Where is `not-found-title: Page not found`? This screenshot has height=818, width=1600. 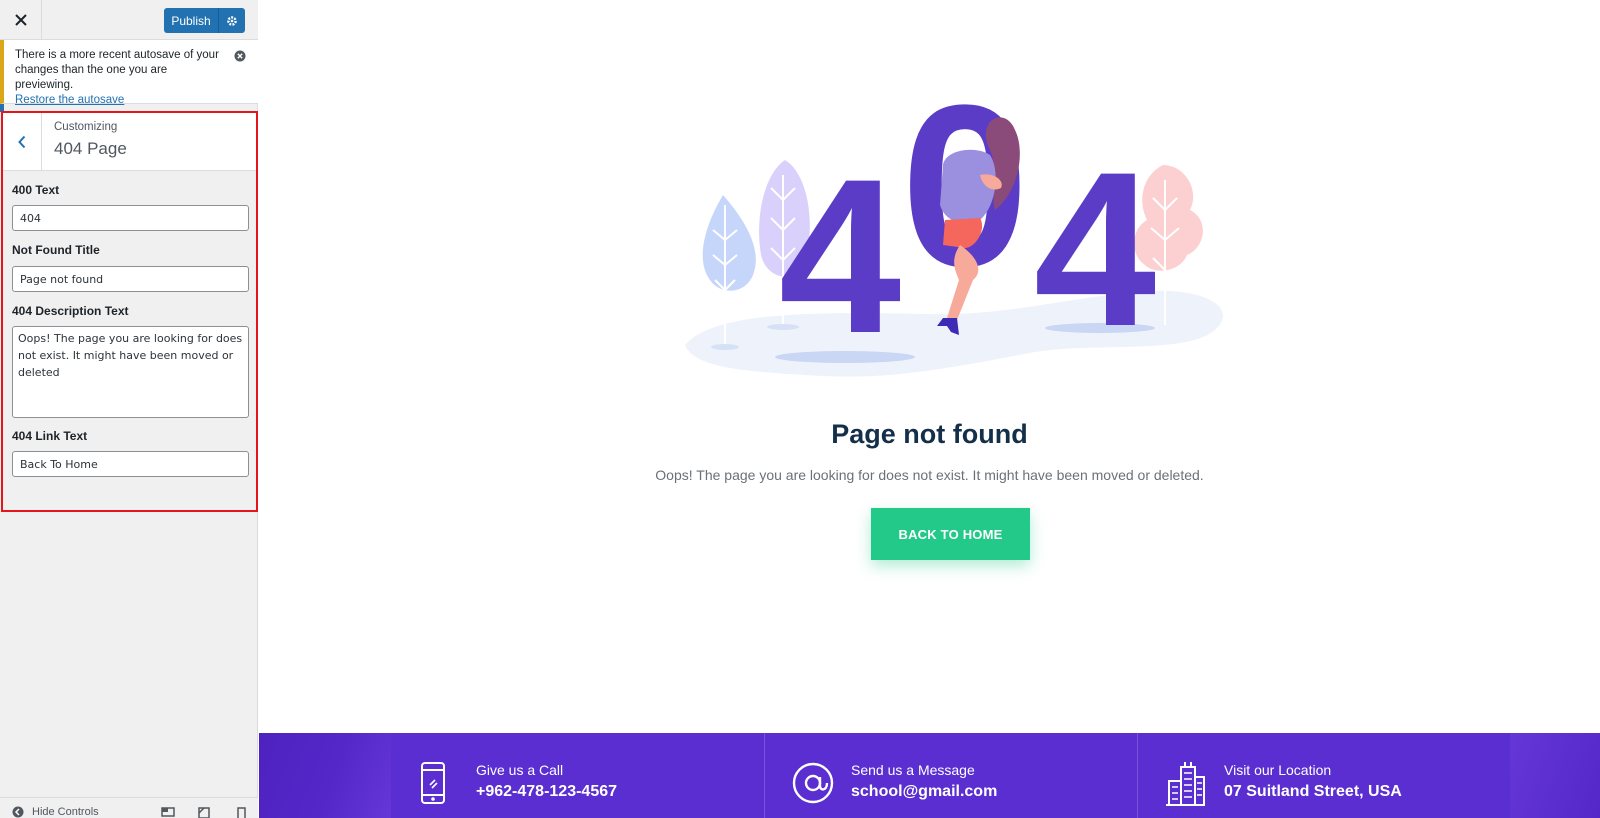
not-found-title: Page not found is located at coordinates (929, 434).